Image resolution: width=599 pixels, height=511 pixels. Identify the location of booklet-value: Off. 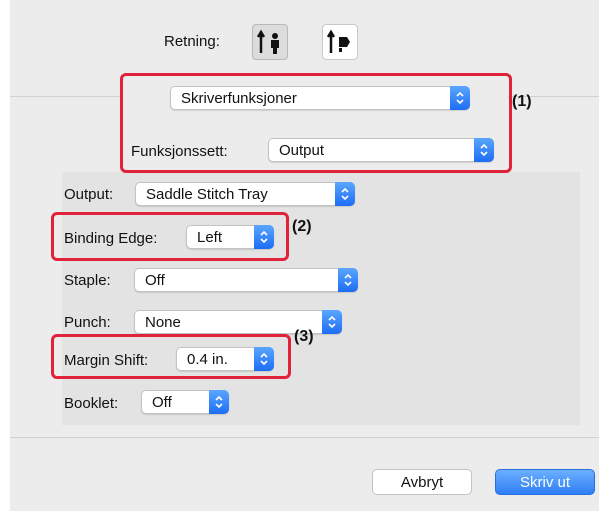
(162, 402).